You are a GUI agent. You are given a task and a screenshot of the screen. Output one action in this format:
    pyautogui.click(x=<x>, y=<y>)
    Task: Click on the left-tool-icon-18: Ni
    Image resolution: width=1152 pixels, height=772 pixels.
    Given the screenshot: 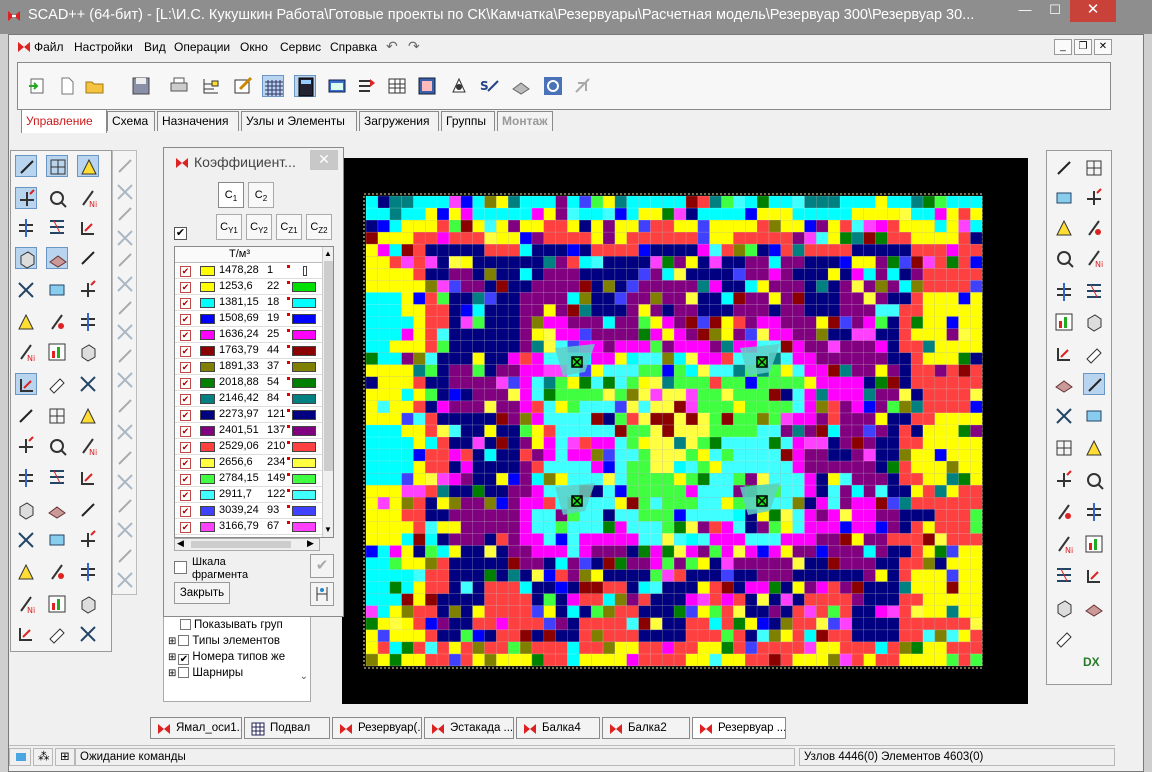 What is the action you would take?
    pyautogui.click(x=26, y=352)
    